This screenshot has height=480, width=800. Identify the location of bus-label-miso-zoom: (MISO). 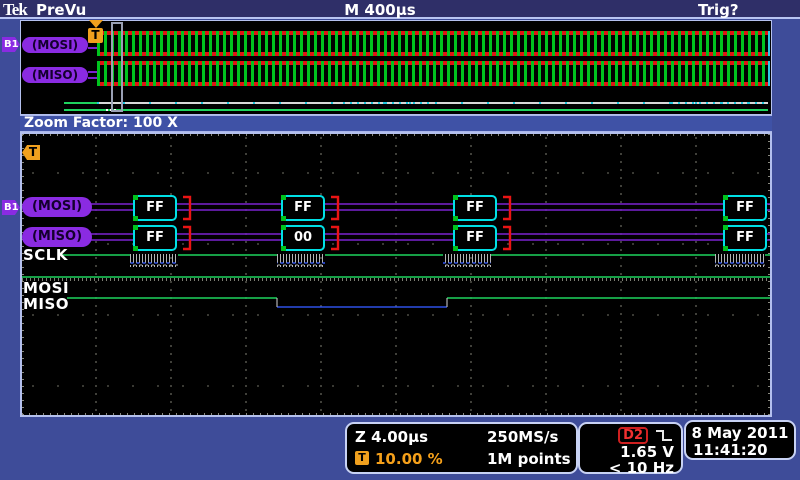
(57, 237).